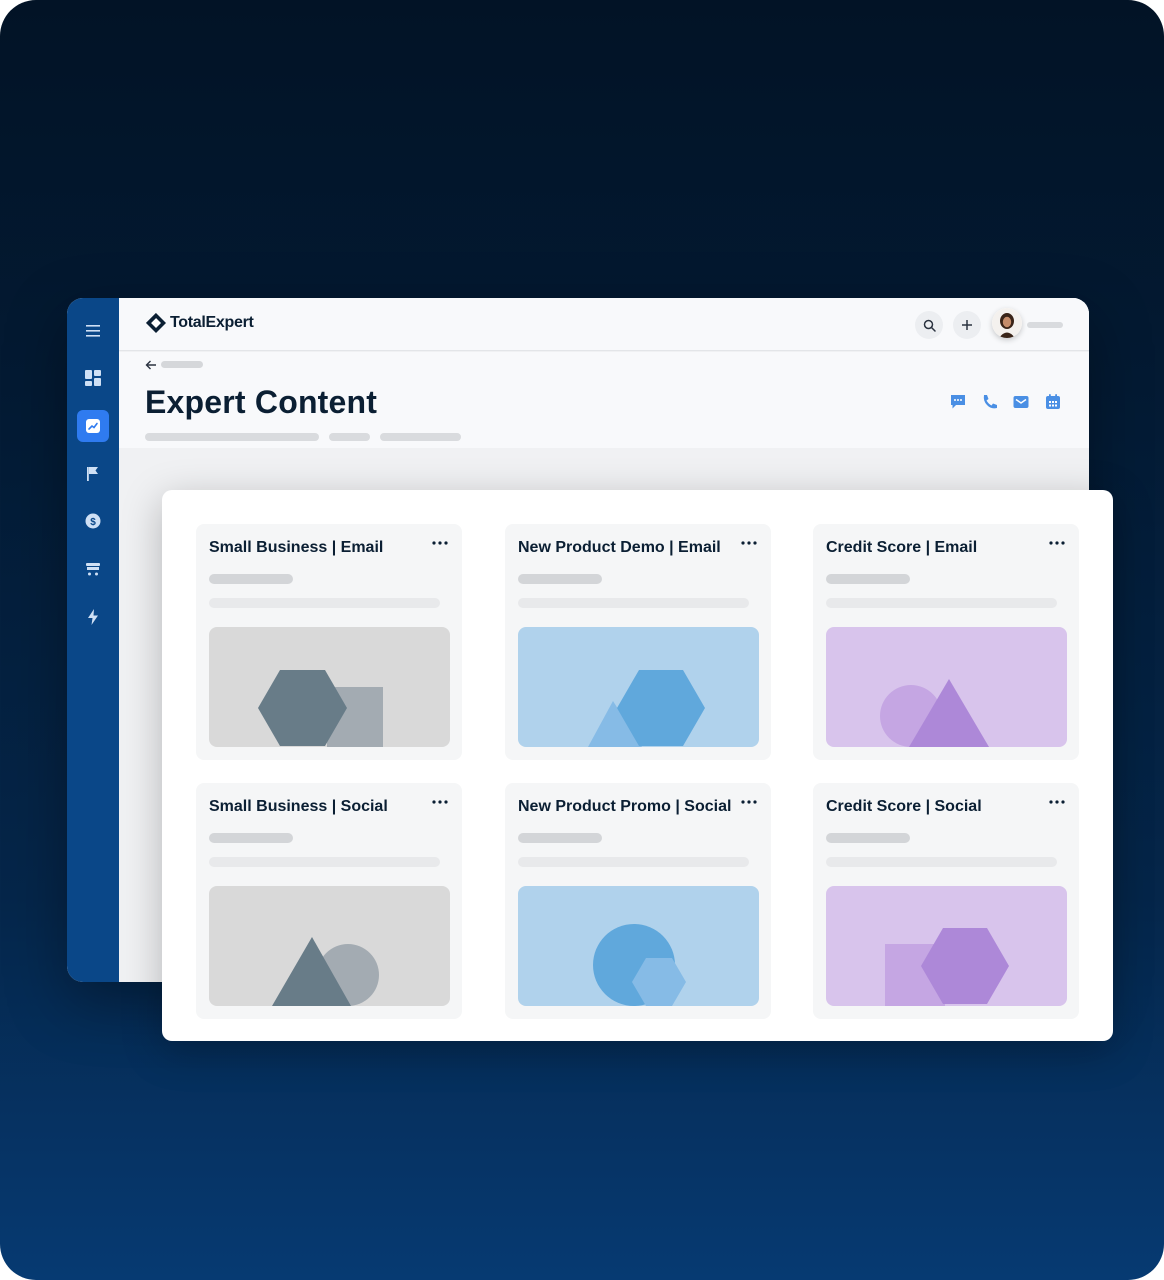  I want to click on avatar-icon, so click(1007, 323).